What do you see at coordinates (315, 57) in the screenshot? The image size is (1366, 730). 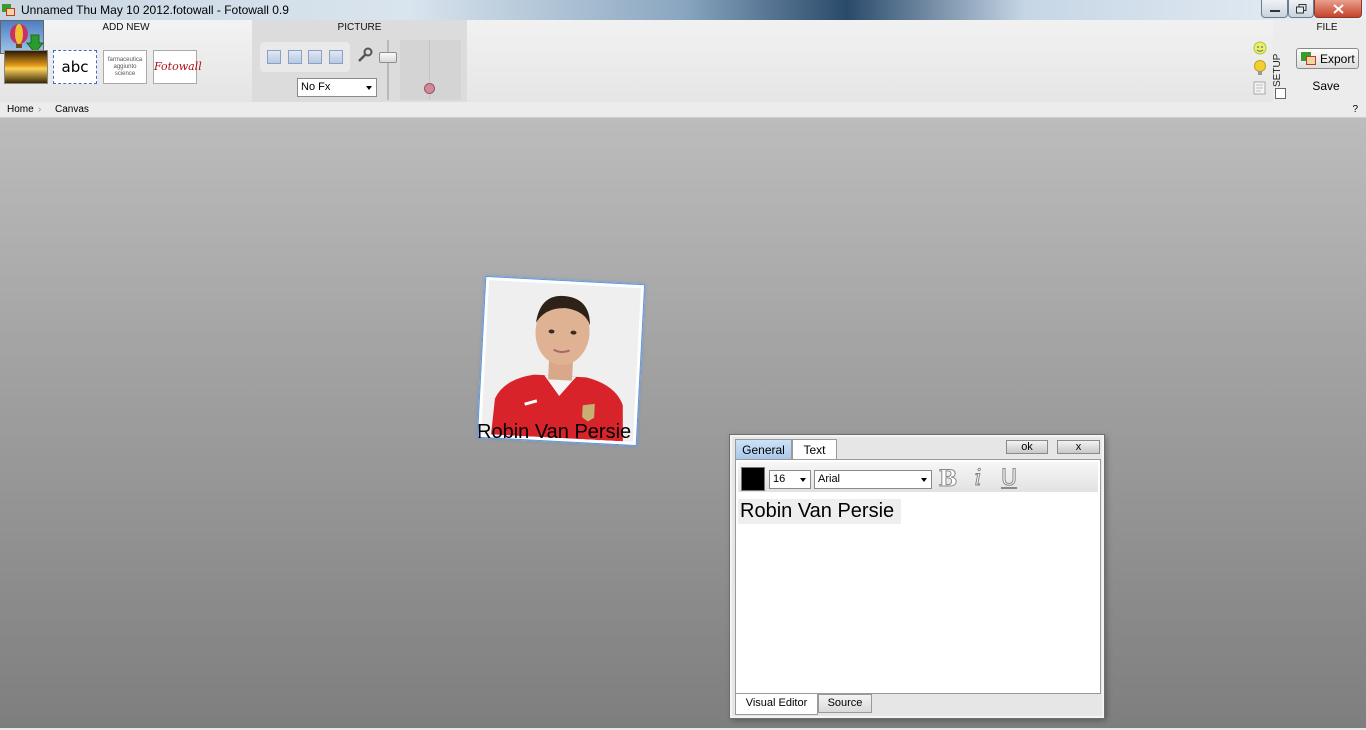 I see `lower-icon` at bounding box center [315, 57].